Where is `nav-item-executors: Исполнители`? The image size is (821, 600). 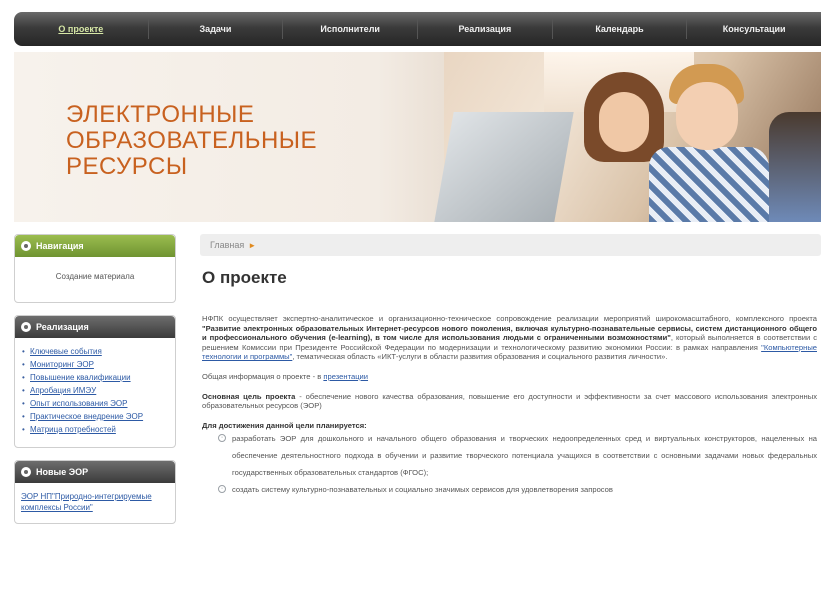 nav-item-executors: Исполнители is located at coordinates (351, 29).